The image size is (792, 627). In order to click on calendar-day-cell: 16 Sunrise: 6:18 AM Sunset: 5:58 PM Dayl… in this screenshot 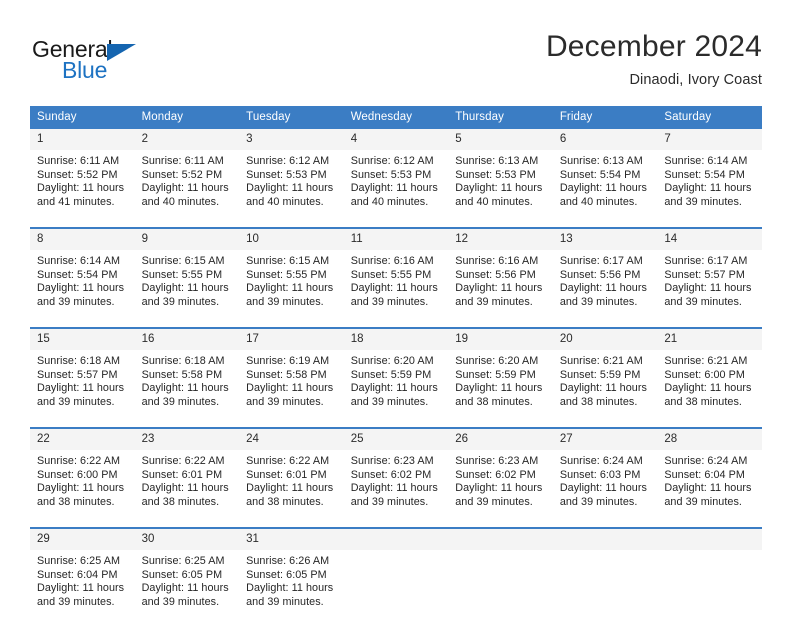, I will do `click(187, 377)`.